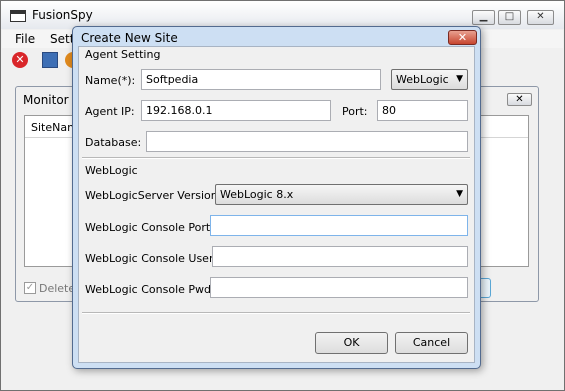 The image size is (565, 391). What do you see at coordinates (25, 39) in the screenshot?
I see `menu-file: File` at bounding box center [25, 39].